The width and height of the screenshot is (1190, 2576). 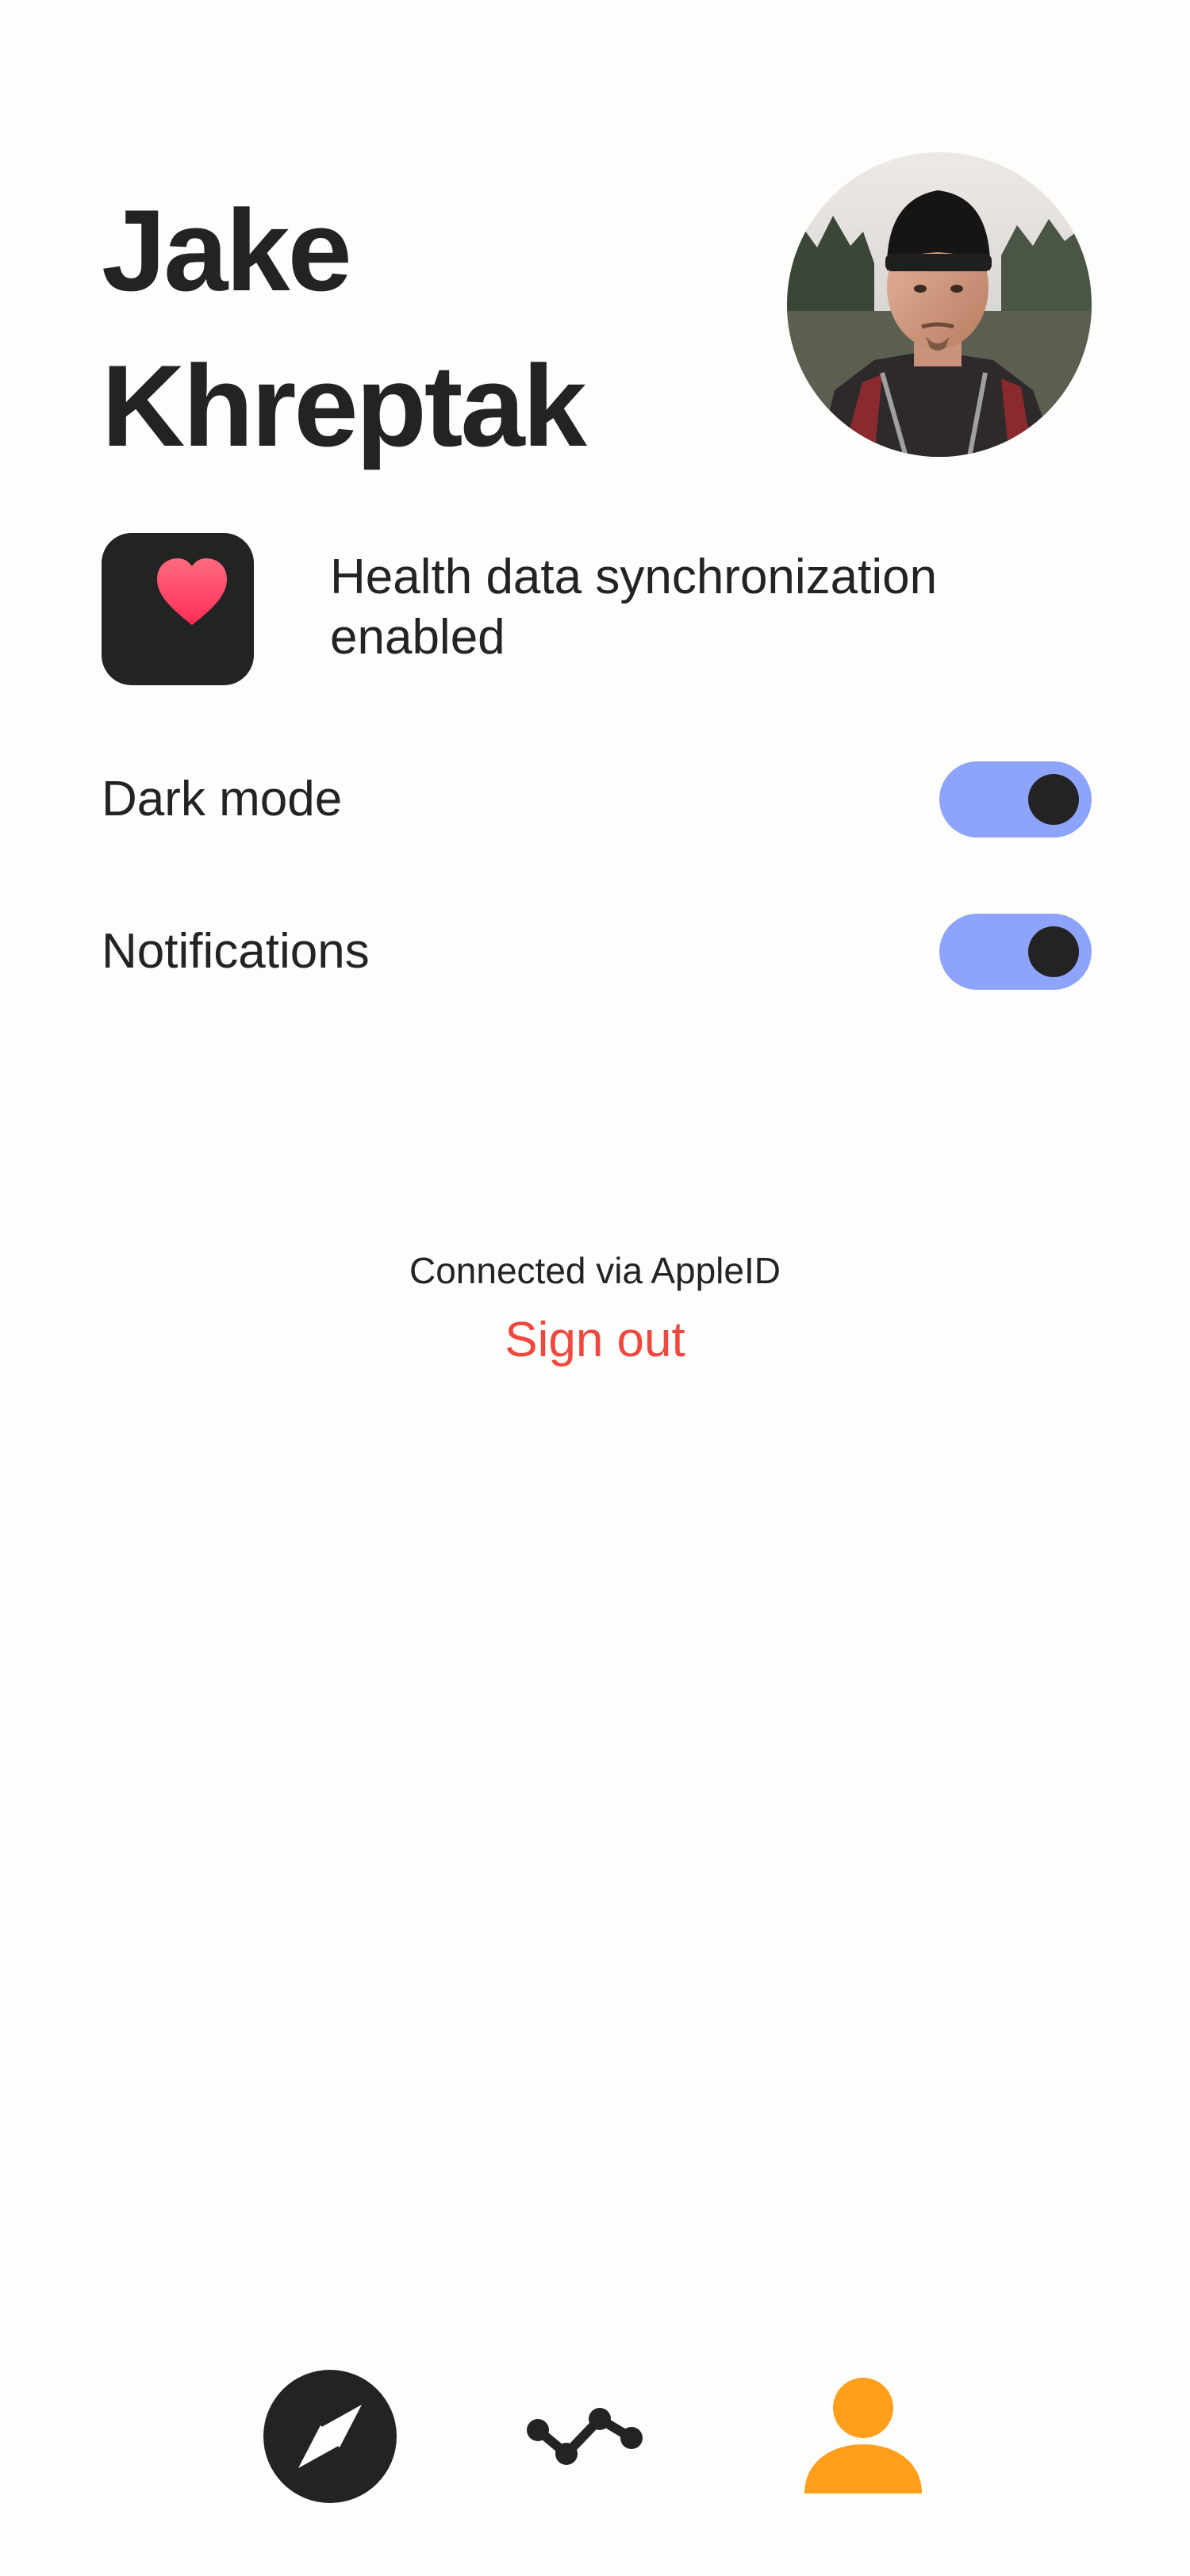 I want to click on health-sync-row: Health data synchronization enabled, so click(x=597, y=609).